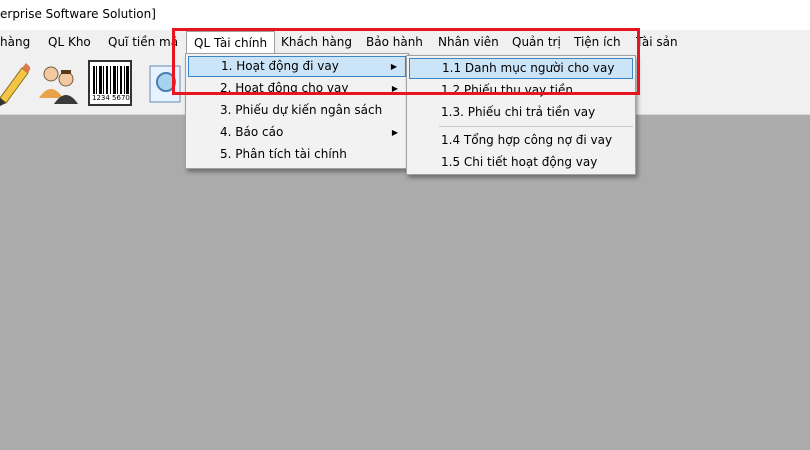 This screenshot has width=810, height=450. I want to click on pencil-icon, so click(15, 83).